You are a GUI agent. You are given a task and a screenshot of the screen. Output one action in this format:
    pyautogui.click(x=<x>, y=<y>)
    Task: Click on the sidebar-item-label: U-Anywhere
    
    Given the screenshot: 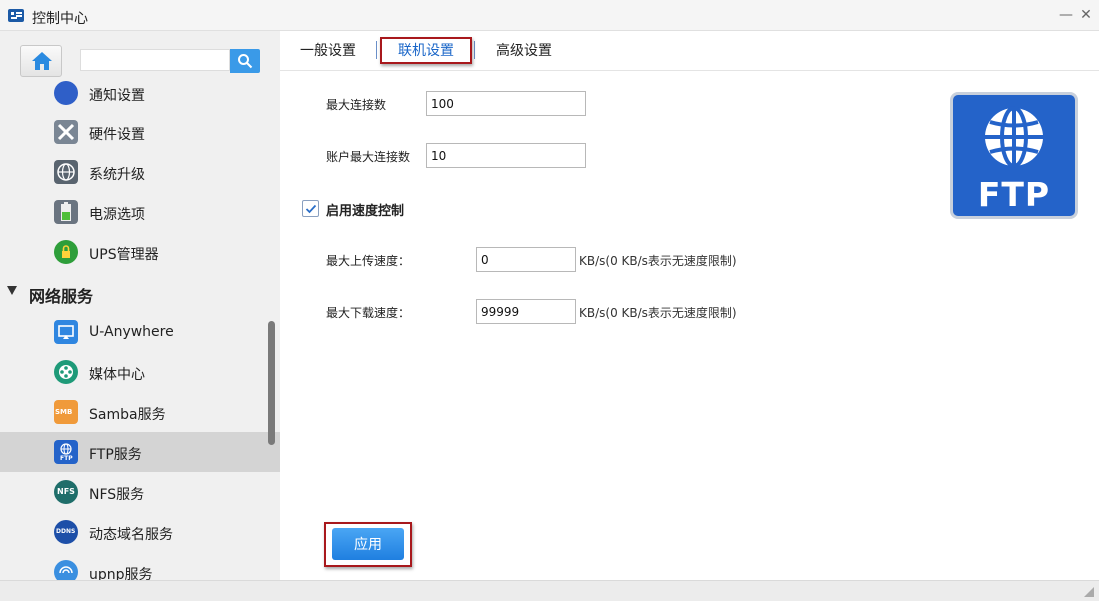 What is the action you would take?
    pyautogui.click(x=131, y=332)
    